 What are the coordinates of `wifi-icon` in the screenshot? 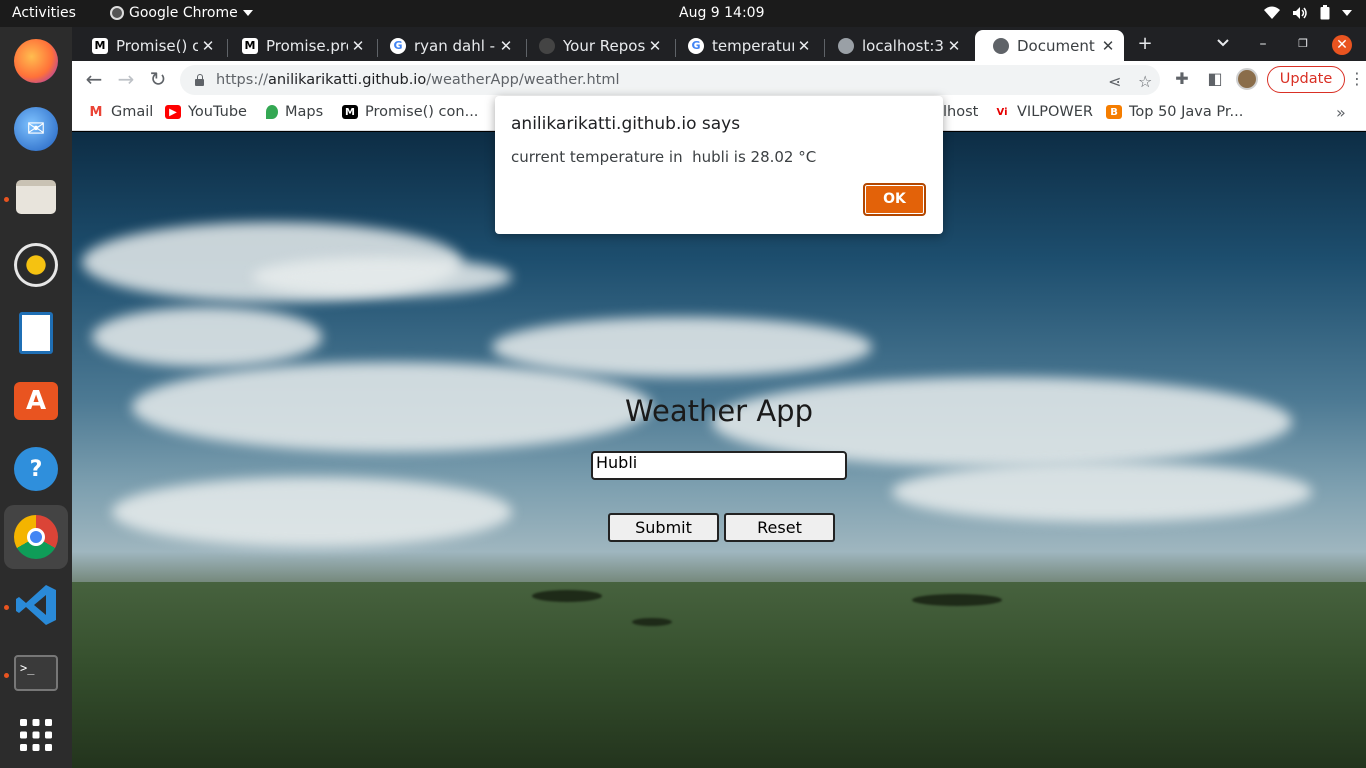 It's located at (1272, 12).